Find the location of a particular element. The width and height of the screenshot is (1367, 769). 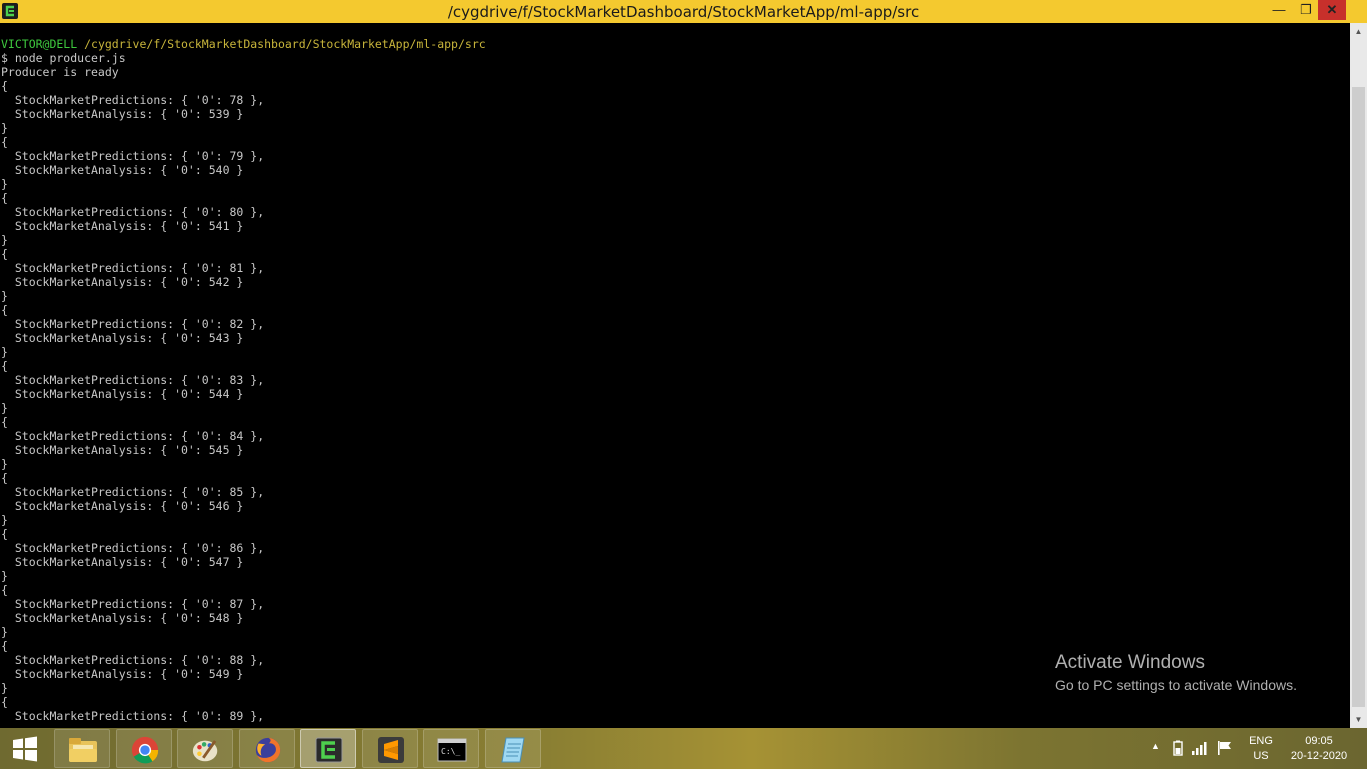

firefox-icon is located at coordinates (268, 750).